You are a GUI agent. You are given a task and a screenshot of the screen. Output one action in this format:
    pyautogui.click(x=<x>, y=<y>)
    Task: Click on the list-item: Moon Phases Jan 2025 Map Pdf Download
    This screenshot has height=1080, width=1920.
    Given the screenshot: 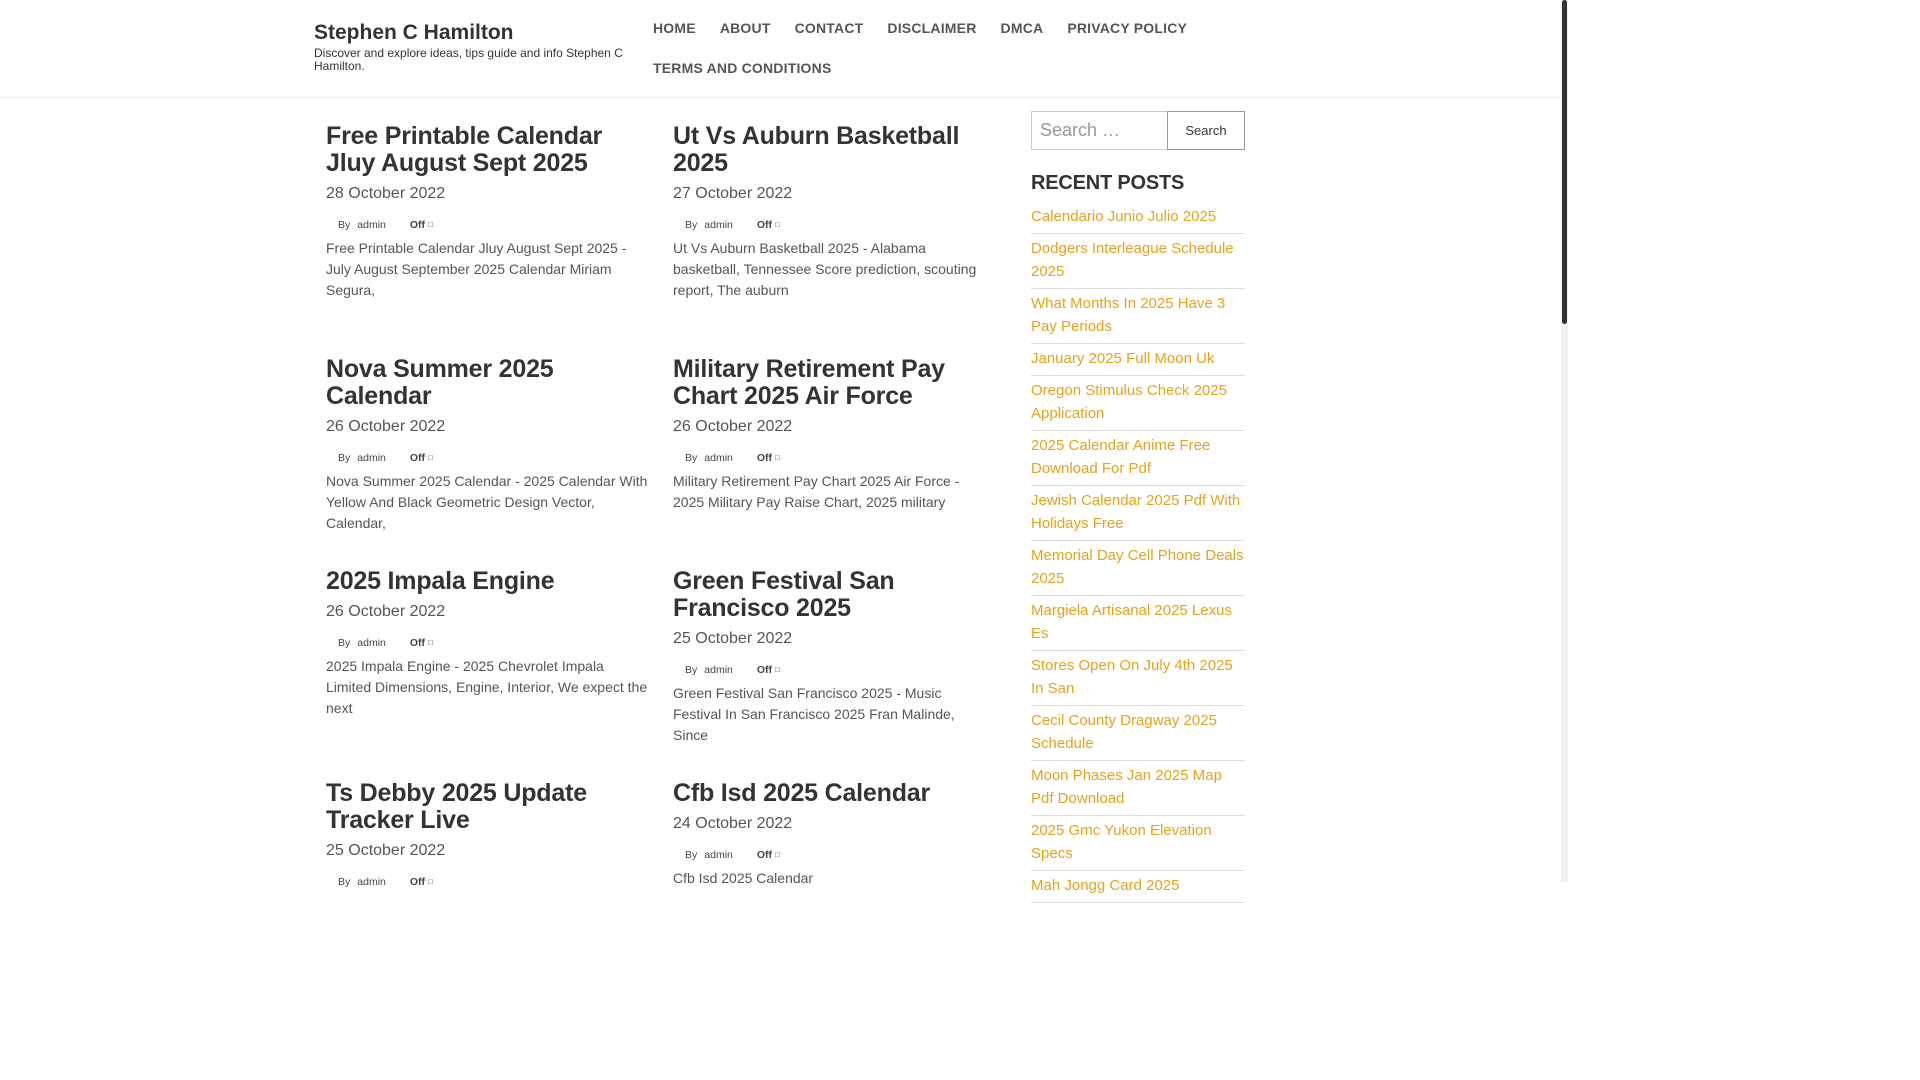 What is the action you would take?
    pyautogui.click(x=1138, y=788)
    